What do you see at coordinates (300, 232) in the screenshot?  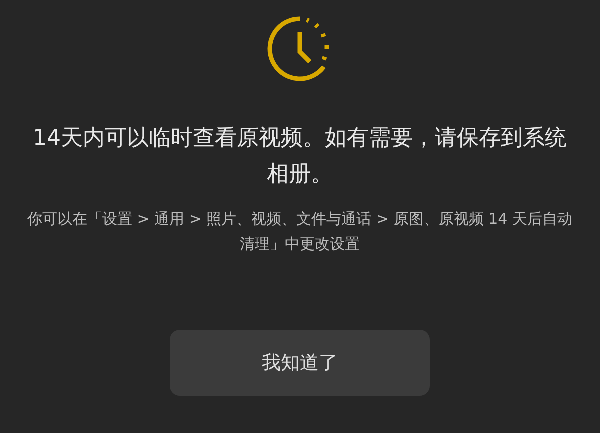 I see `settings-hint: 你可以在「设置 > 通用 > 照片、视频、文件与通话 > 原图、原视频 14 天后自动清理」中更改设置` at bounding box center [300, 232].